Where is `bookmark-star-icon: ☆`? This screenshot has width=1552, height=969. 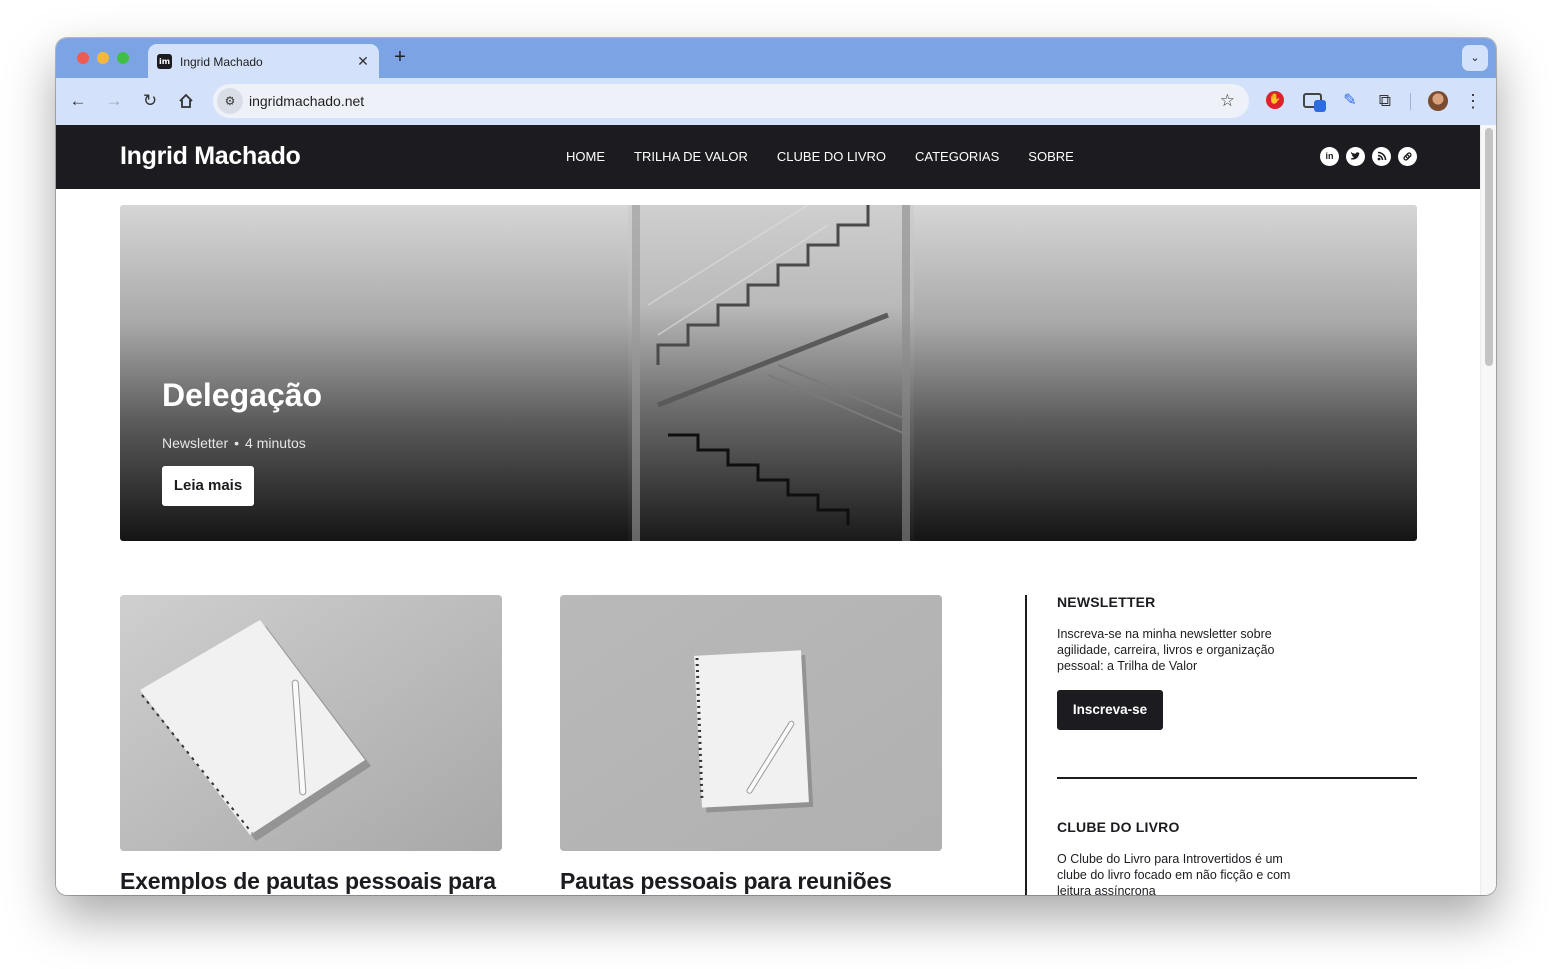 bookmark-star-icon: ☆ is located at coordinates (1227, 101).